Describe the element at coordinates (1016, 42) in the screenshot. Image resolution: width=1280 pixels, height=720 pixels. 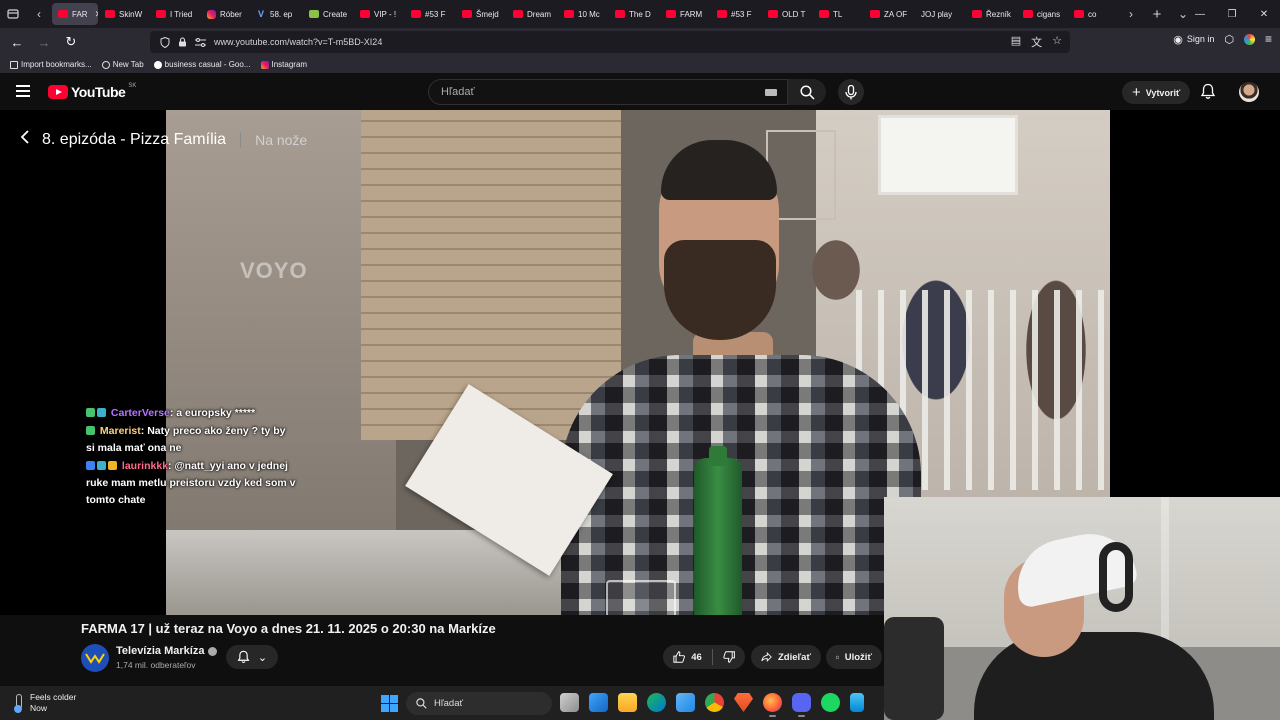
I see `reader-view-icon: ▤` at that location.